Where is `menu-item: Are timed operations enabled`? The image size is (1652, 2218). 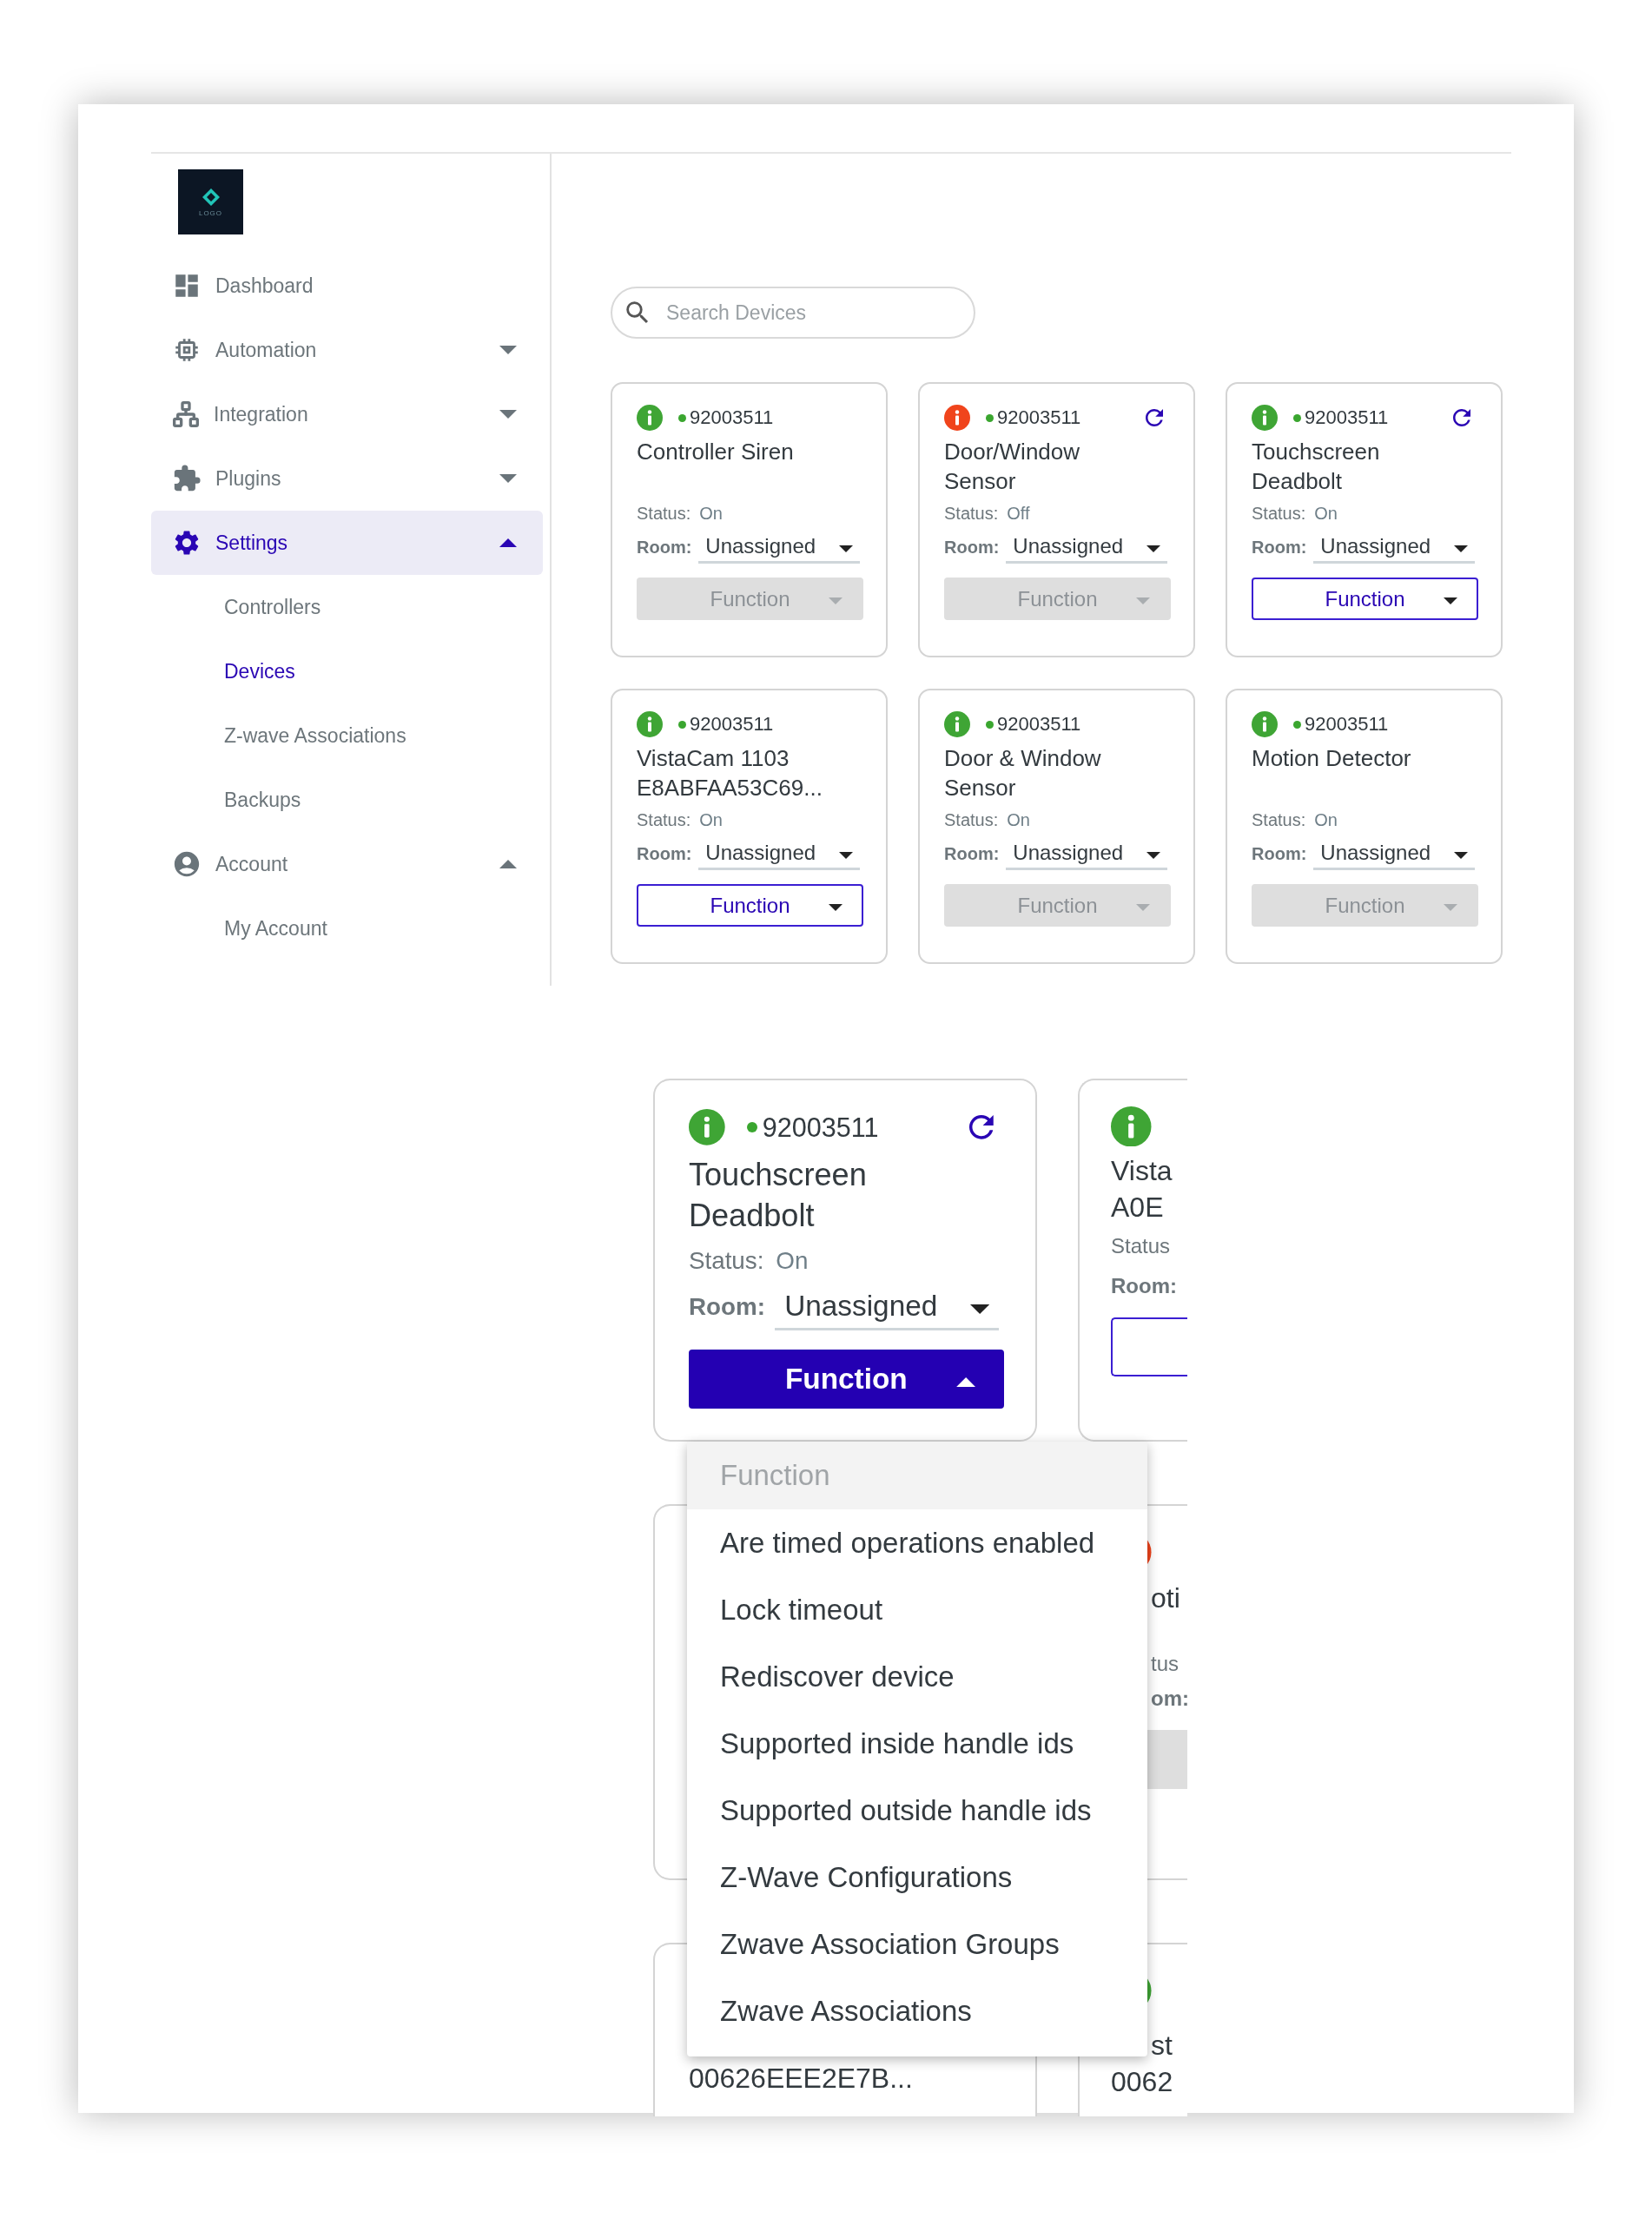 menu-item: Are timed operations enabled is located at coordinates (917, 1542).